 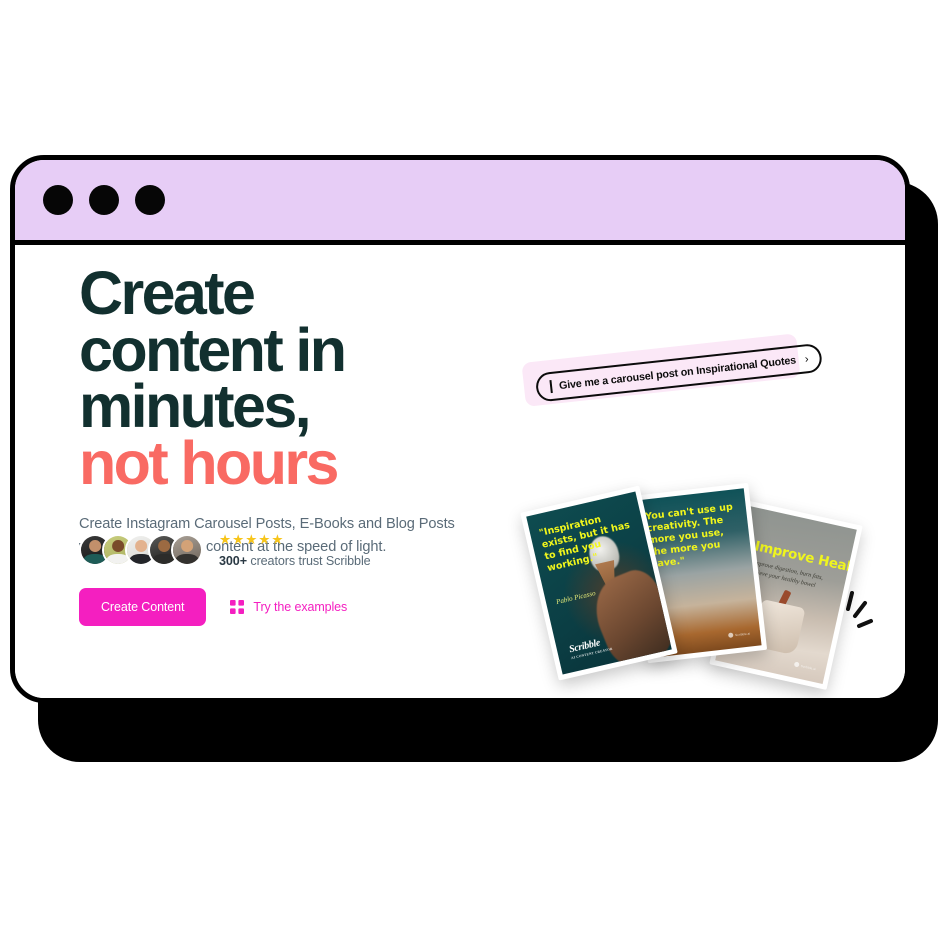 What do you see at coordinates (551, 386) in the screenshot?
I see `text-cursor-icon` at bounding box center [551, 386].